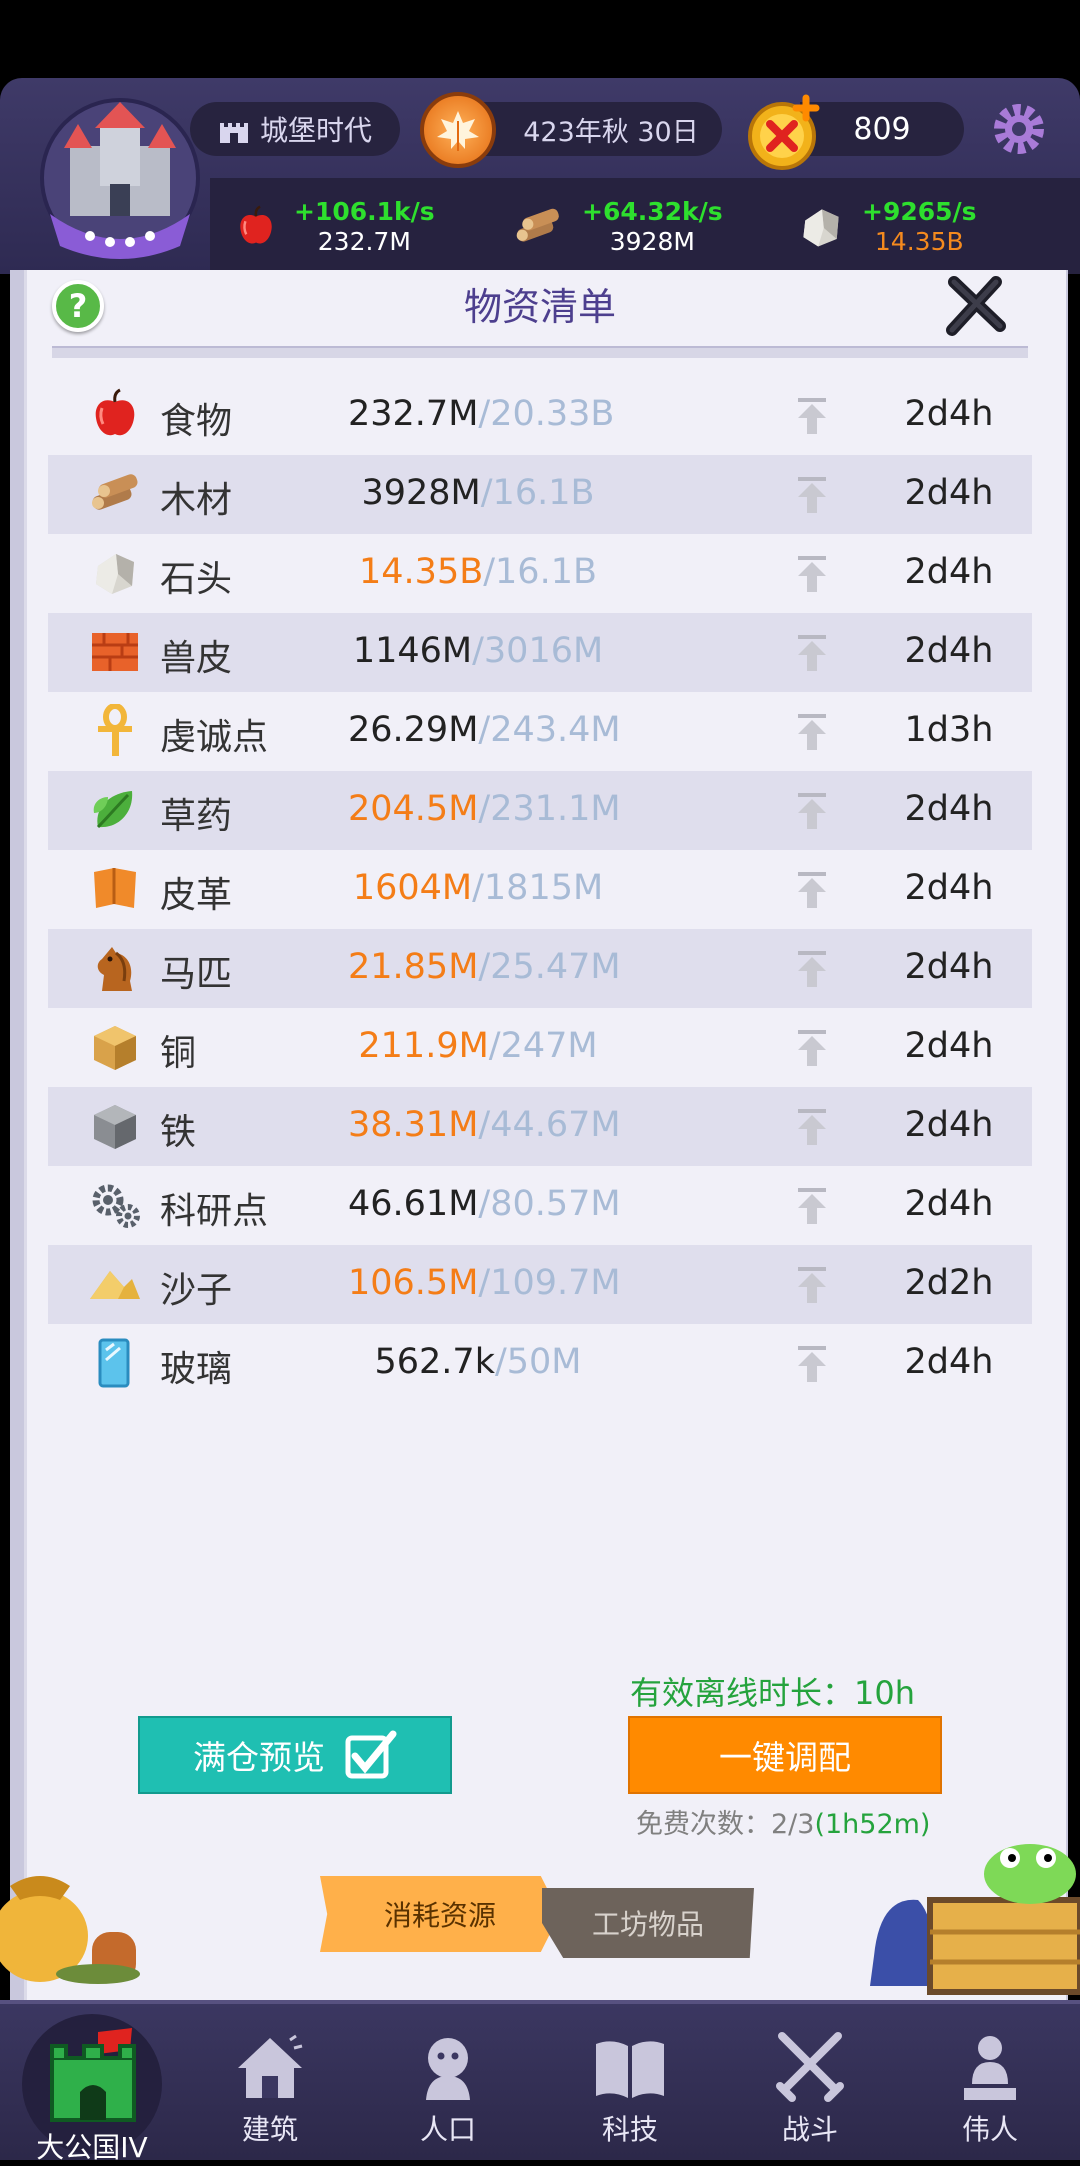  I want to click on resource-name: 虔诚点, so click(214, 737).